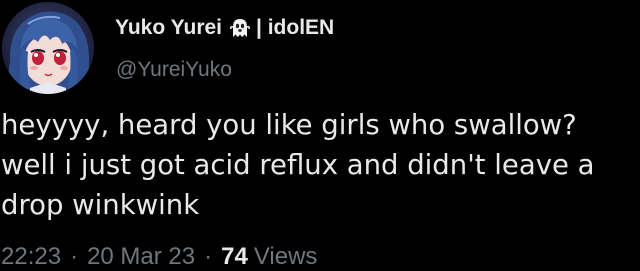 The image size is (640, 271). What do you see at coordinates (240, 28) in the screenshot?
I see `ghost-emoji-icon` at bounding box center [240, 28].